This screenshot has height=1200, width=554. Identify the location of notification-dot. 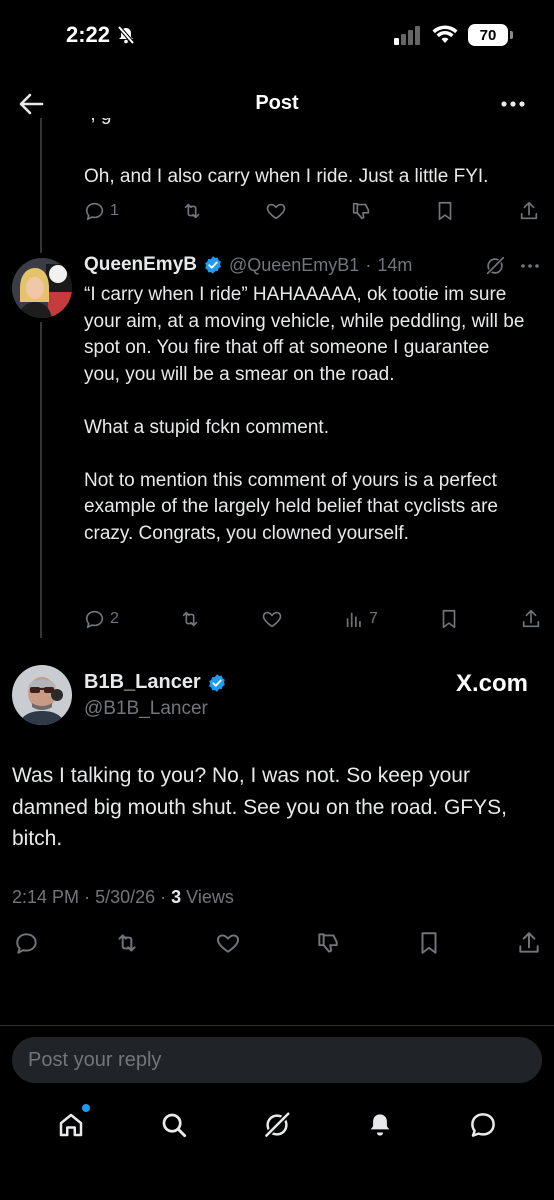
(86, 1108).